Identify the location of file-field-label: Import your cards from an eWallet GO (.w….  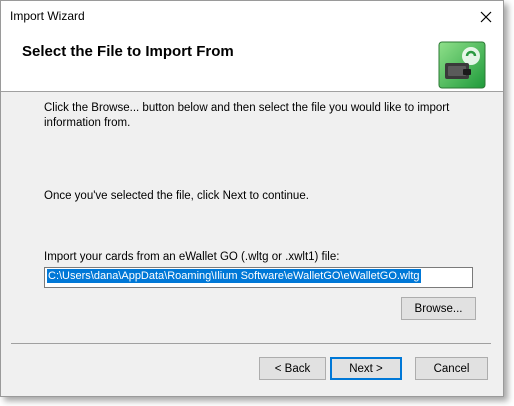
(192, 257).